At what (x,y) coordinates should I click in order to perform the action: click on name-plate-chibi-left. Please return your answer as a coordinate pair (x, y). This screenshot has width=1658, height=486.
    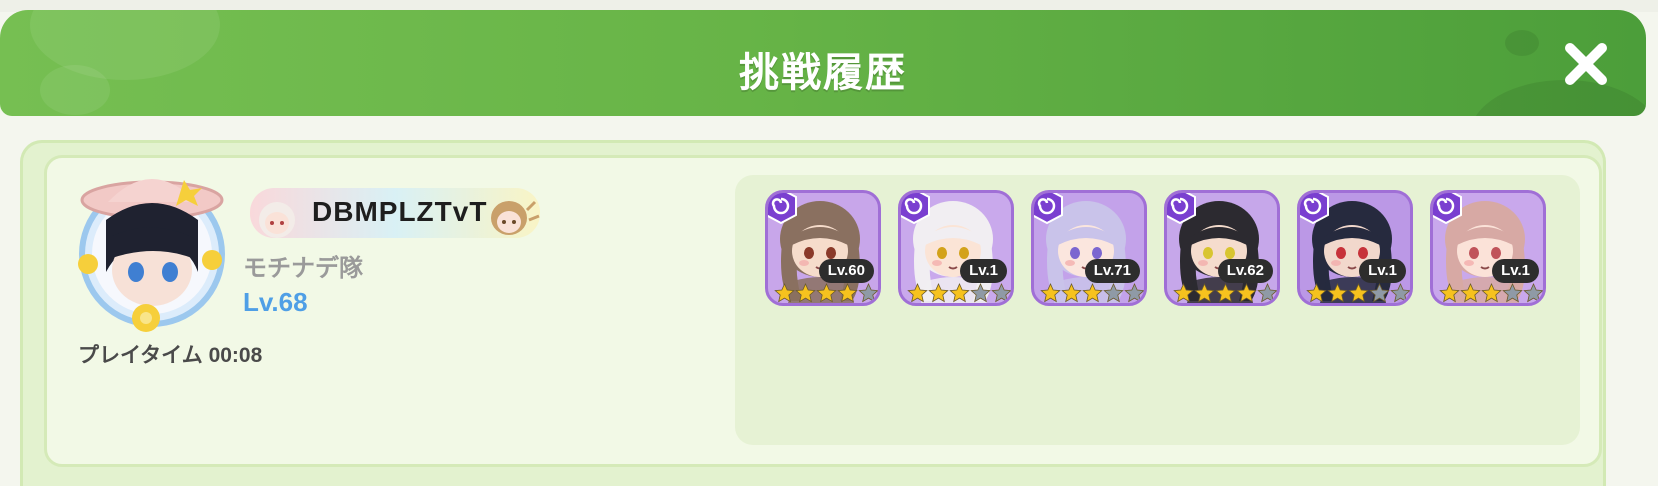
    Looking at the image, I should click on (277, 220).